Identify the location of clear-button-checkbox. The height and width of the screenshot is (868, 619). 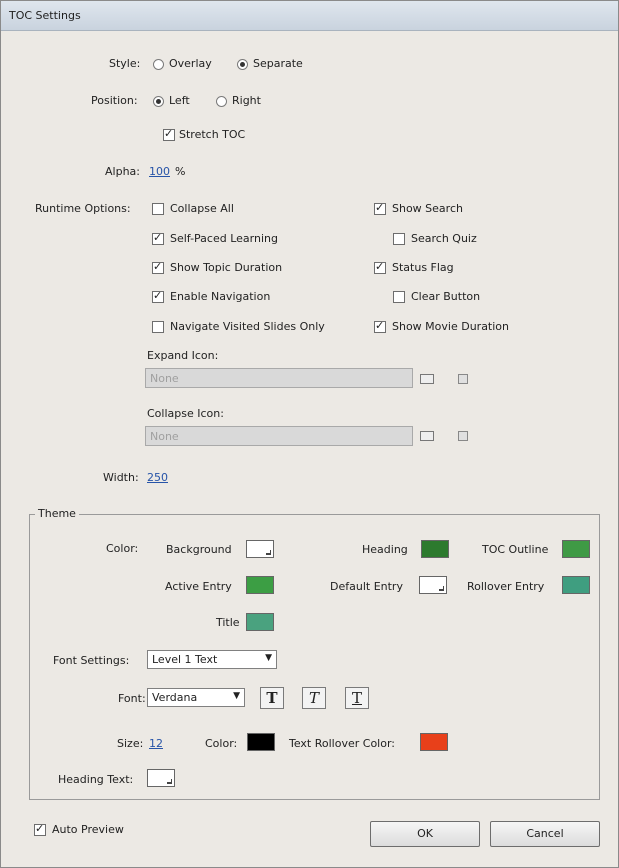
(399, 297).